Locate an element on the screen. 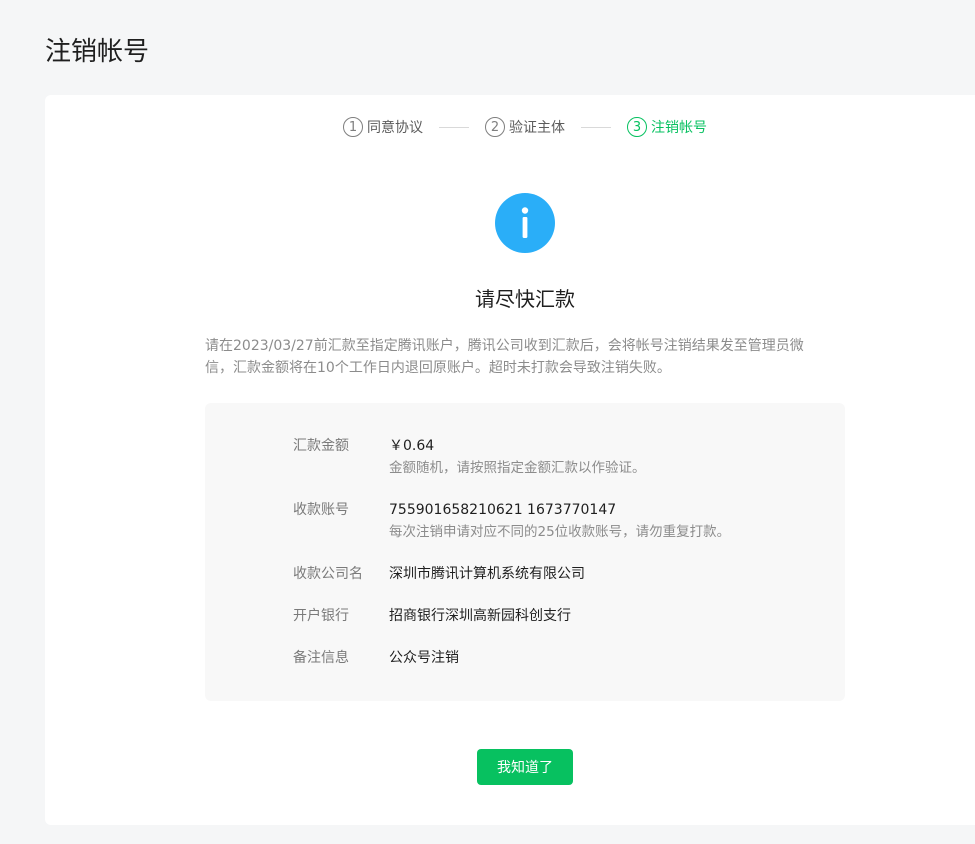 The height and width of the screenshot is (844, 975). detail-row-bank: 开户银行 招商银行深圳高新园科创支行 is located at coordinates (525, 616).